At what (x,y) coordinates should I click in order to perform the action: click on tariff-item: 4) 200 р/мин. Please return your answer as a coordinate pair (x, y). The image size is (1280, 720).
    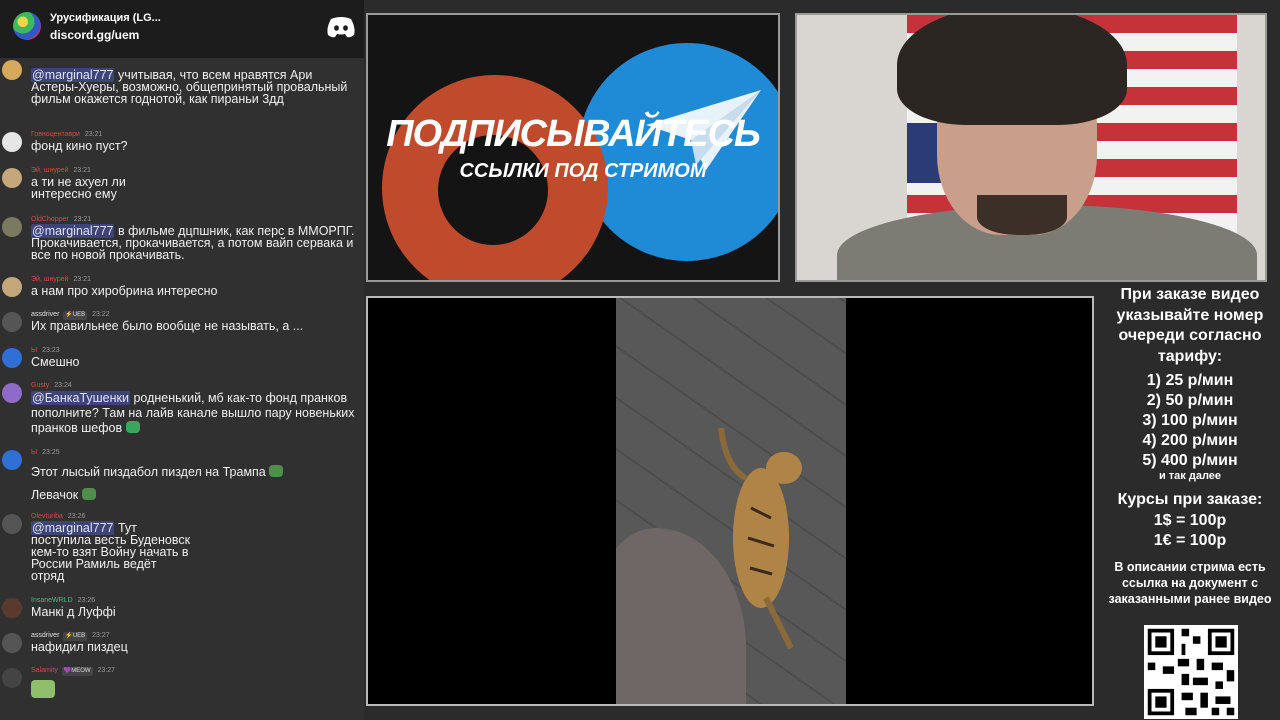
    Looking at the image, I should click on (1190, 440).